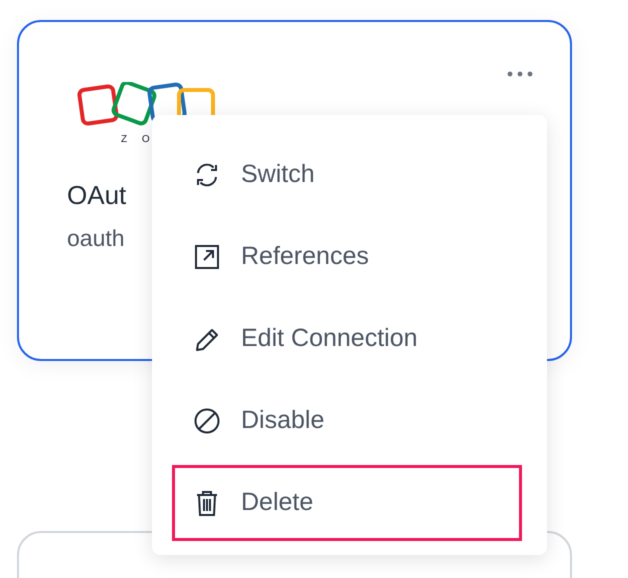 This screenshot has height=578, width=628. Describe the element at coordinates (347, 175) in the screenshot. I see `menu-item: Switch` at that location.